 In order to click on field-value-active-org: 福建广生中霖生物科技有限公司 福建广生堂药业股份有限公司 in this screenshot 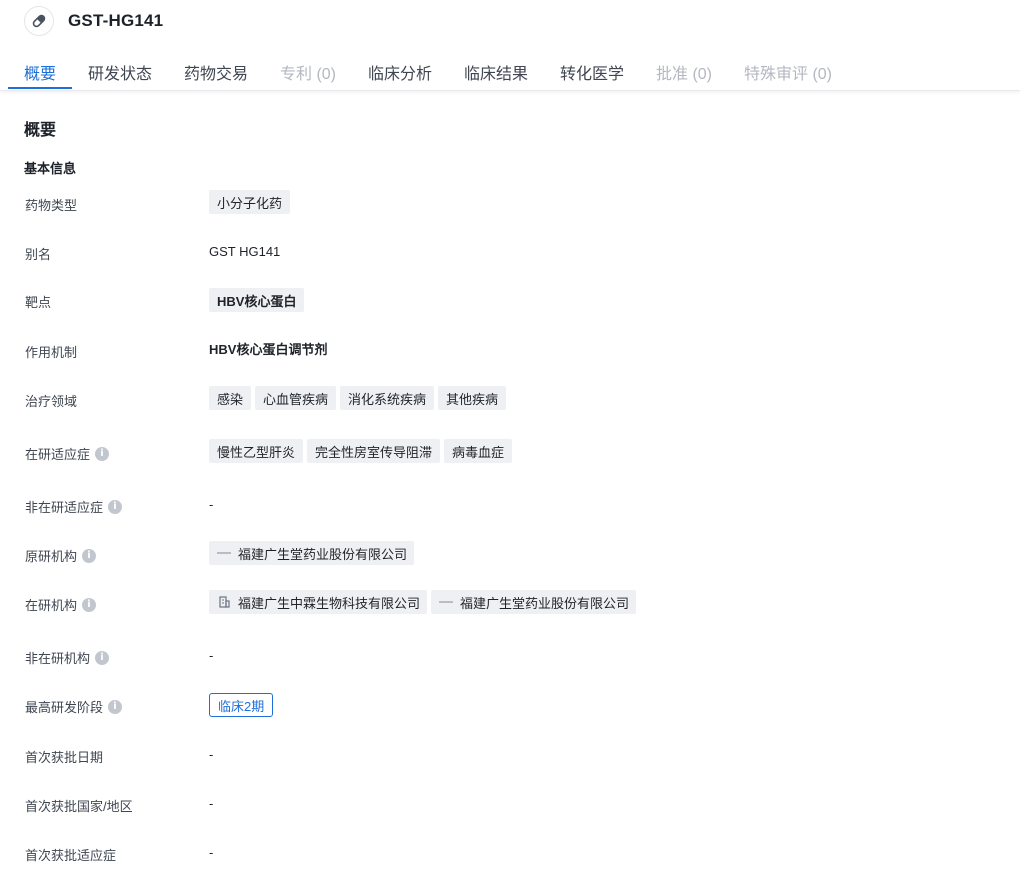, I will do `click(424, 602)`.